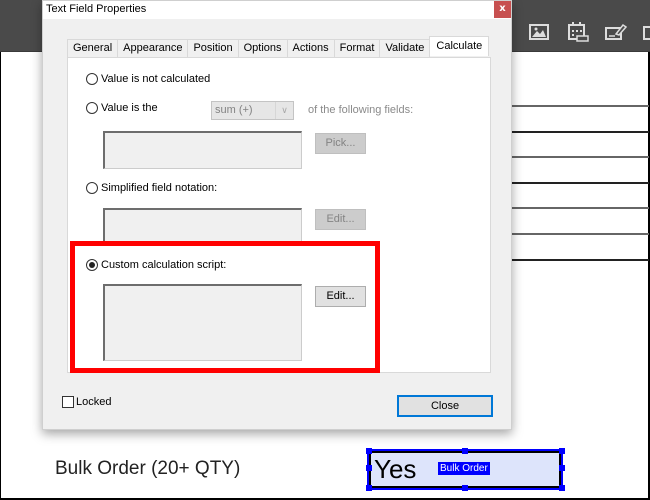 This screenshot has height=500, width=650. Describe the element at coordinates (459, 46) in the screenshot. I see `tab-calculate: Calculate` at that location.